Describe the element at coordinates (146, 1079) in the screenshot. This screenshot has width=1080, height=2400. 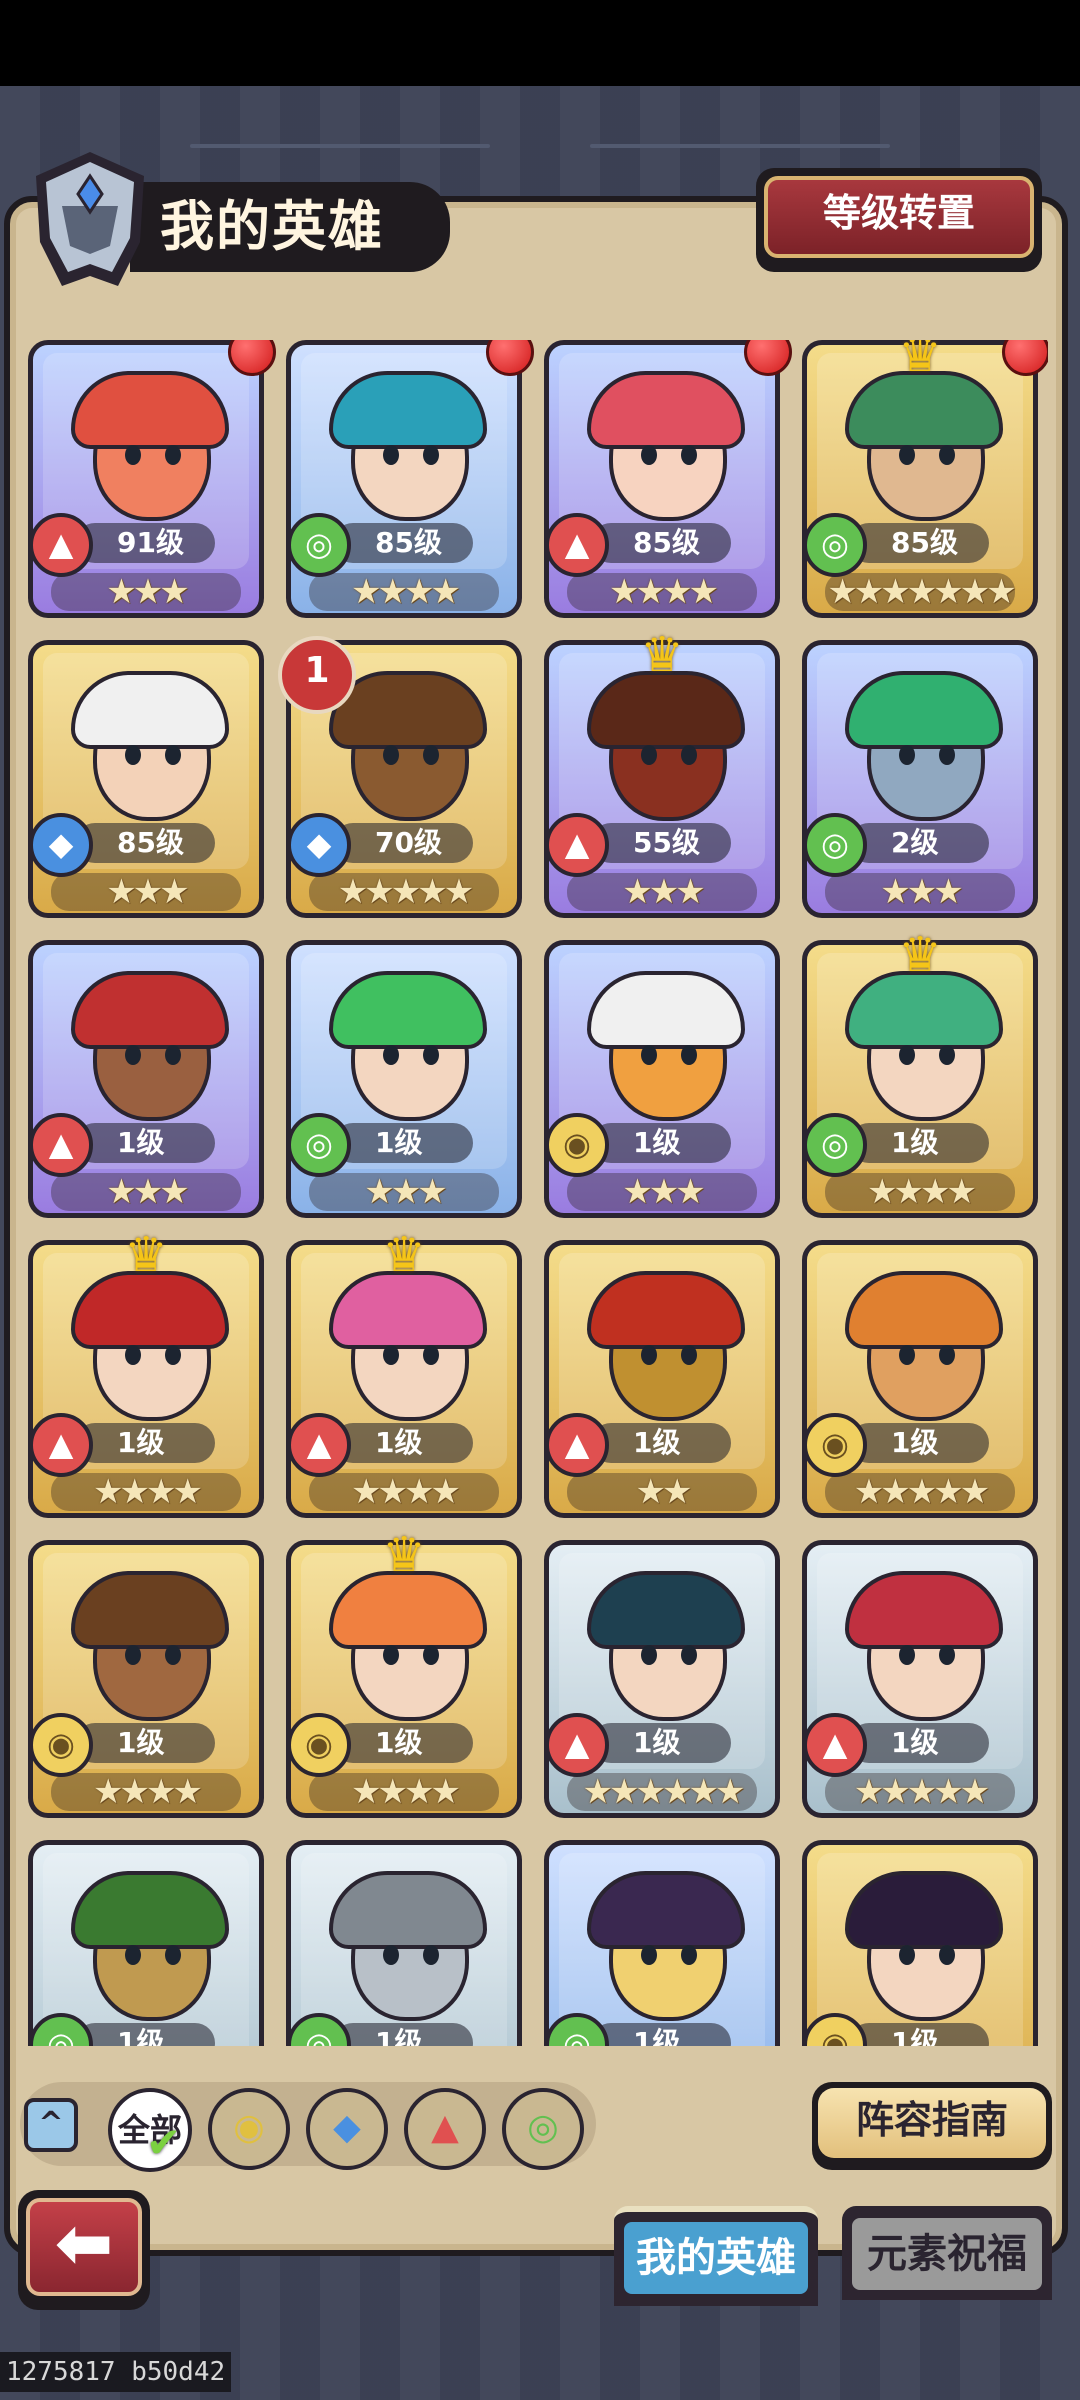
I see `hero-card: 1级 ★★★ ▲` at that location.